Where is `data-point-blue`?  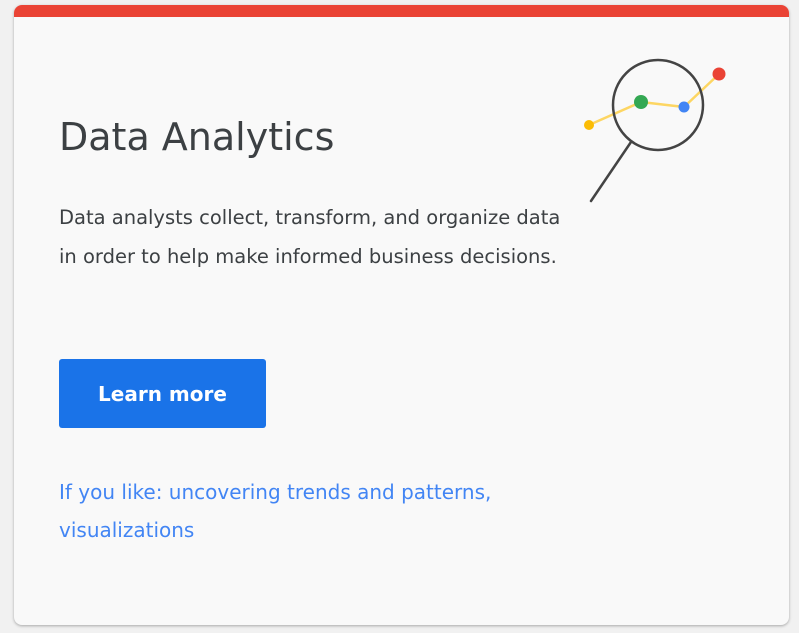 data-point-blue is located at coordinates (684, 107).